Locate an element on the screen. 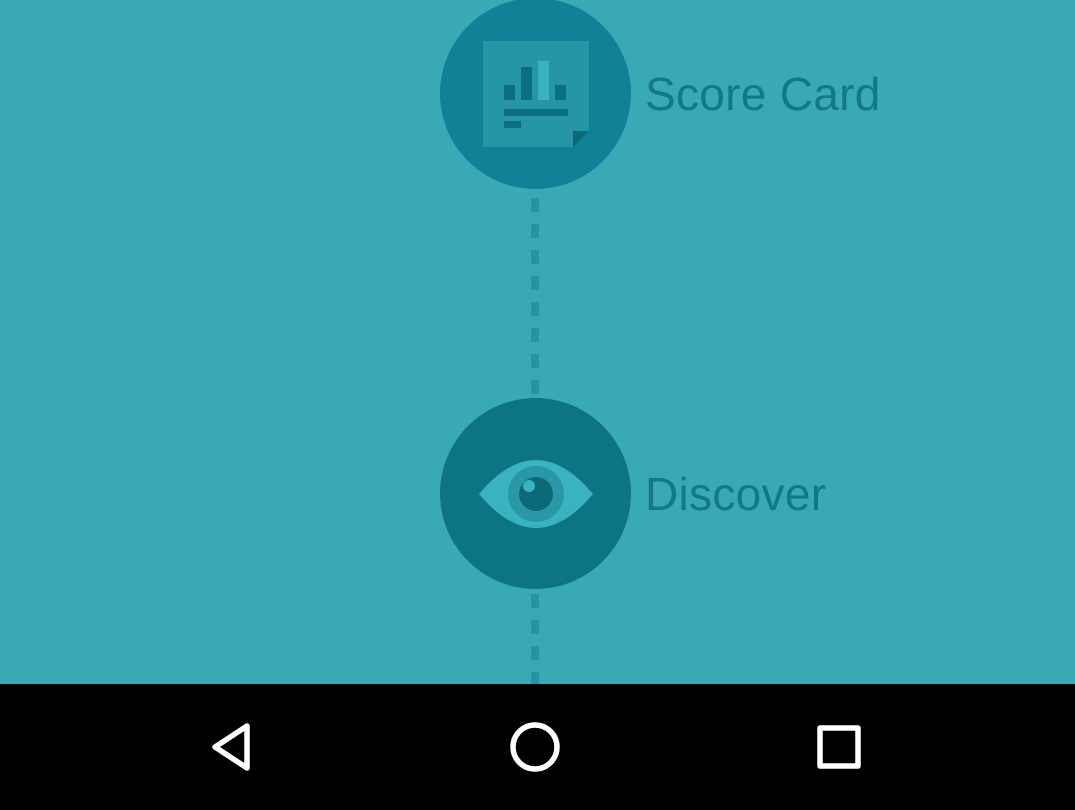 Image resolution: width=1075 pixels, height=810 pixels. timeline-step-score-card: Score Card is located at coordinates (660, 94).